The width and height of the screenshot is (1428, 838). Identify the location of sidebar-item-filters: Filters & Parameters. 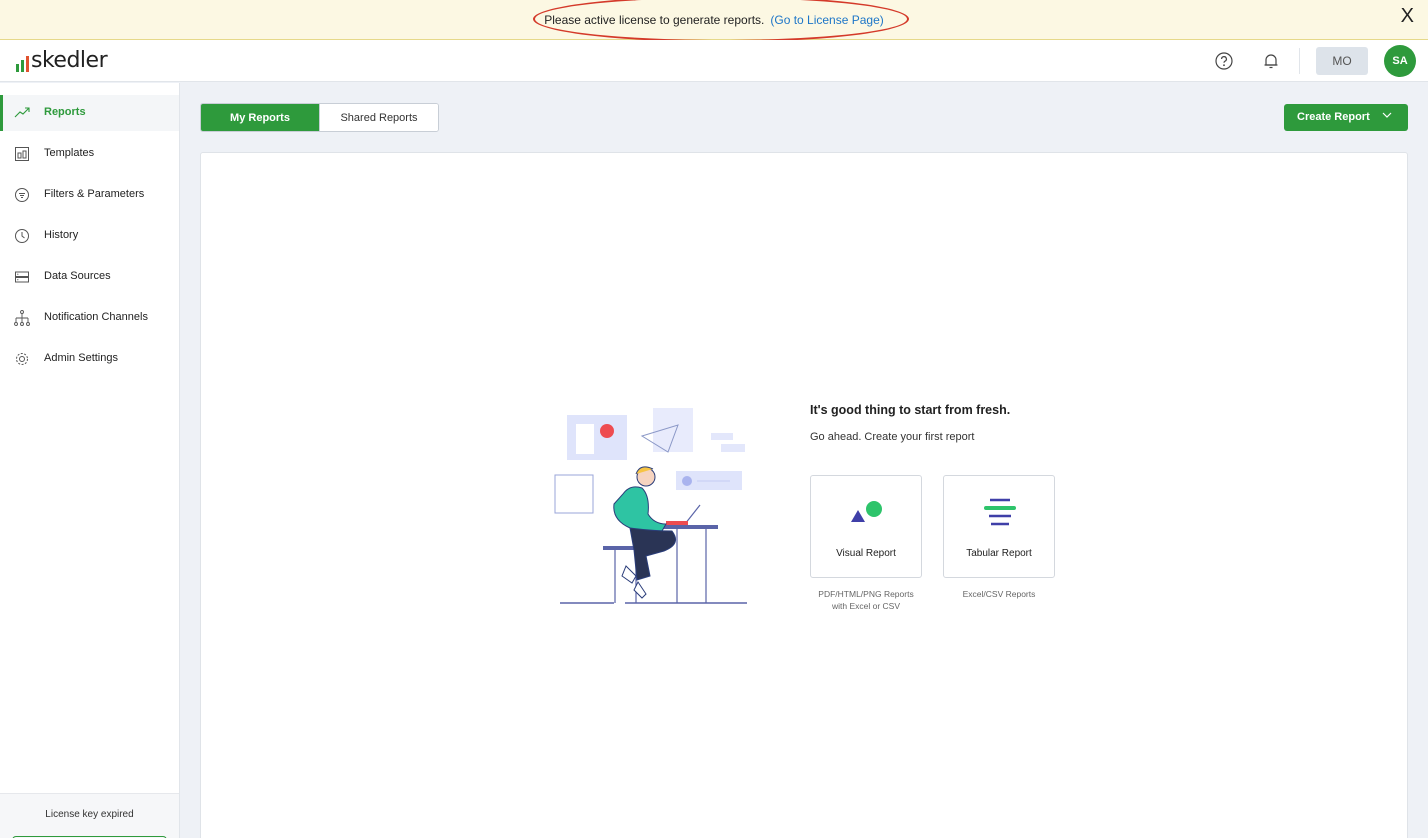
(89, 195).